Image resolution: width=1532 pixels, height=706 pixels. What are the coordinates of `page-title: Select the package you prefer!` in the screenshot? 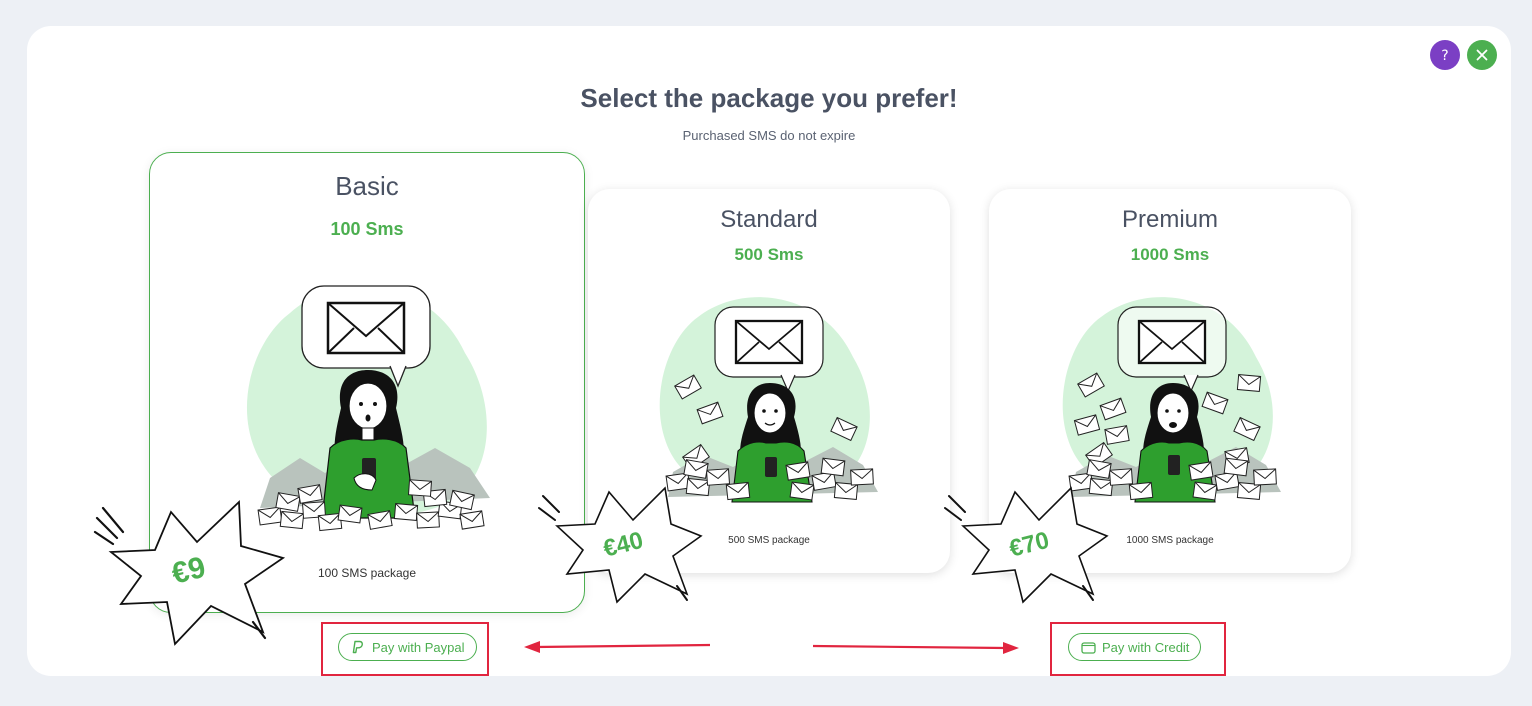 It's located at (769, 98).